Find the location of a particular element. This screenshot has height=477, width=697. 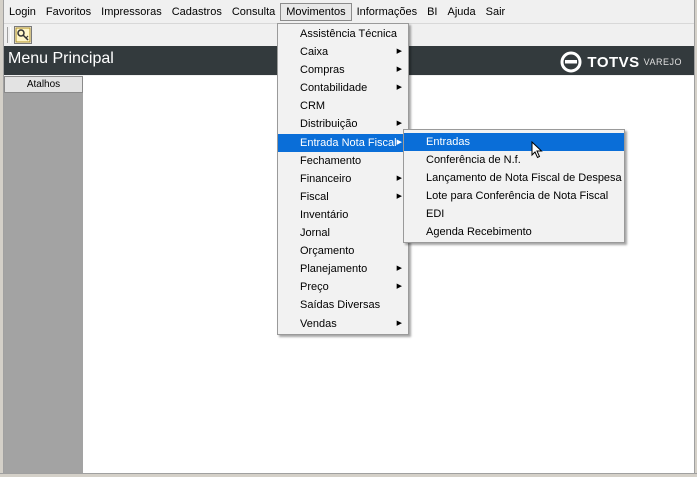

menu-ajuda: Ajuda is located at coordinates (462, 12).